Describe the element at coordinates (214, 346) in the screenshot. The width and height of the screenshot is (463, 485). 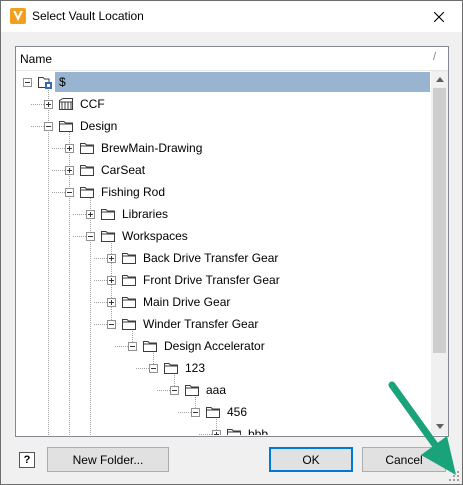
I see `tree-node-label: Design Accelerator` at that location.